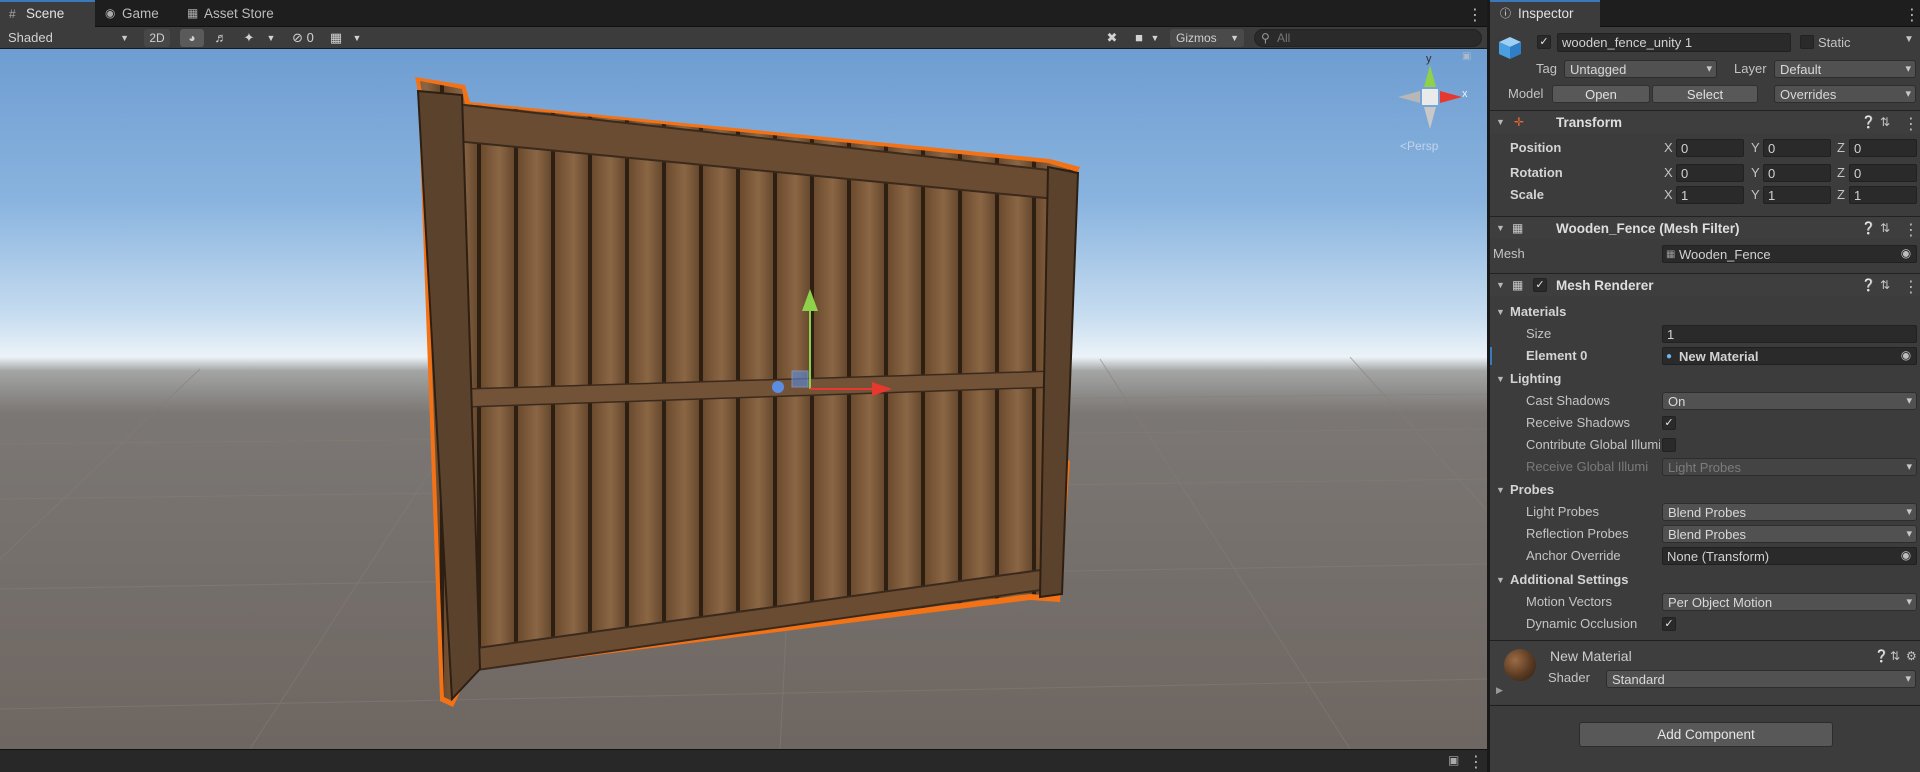 This screenshot has width=1920, height=772. Describe the element at coordinates (1710, 148) in the screenshot. I see `position-x-field: 0` at that location.